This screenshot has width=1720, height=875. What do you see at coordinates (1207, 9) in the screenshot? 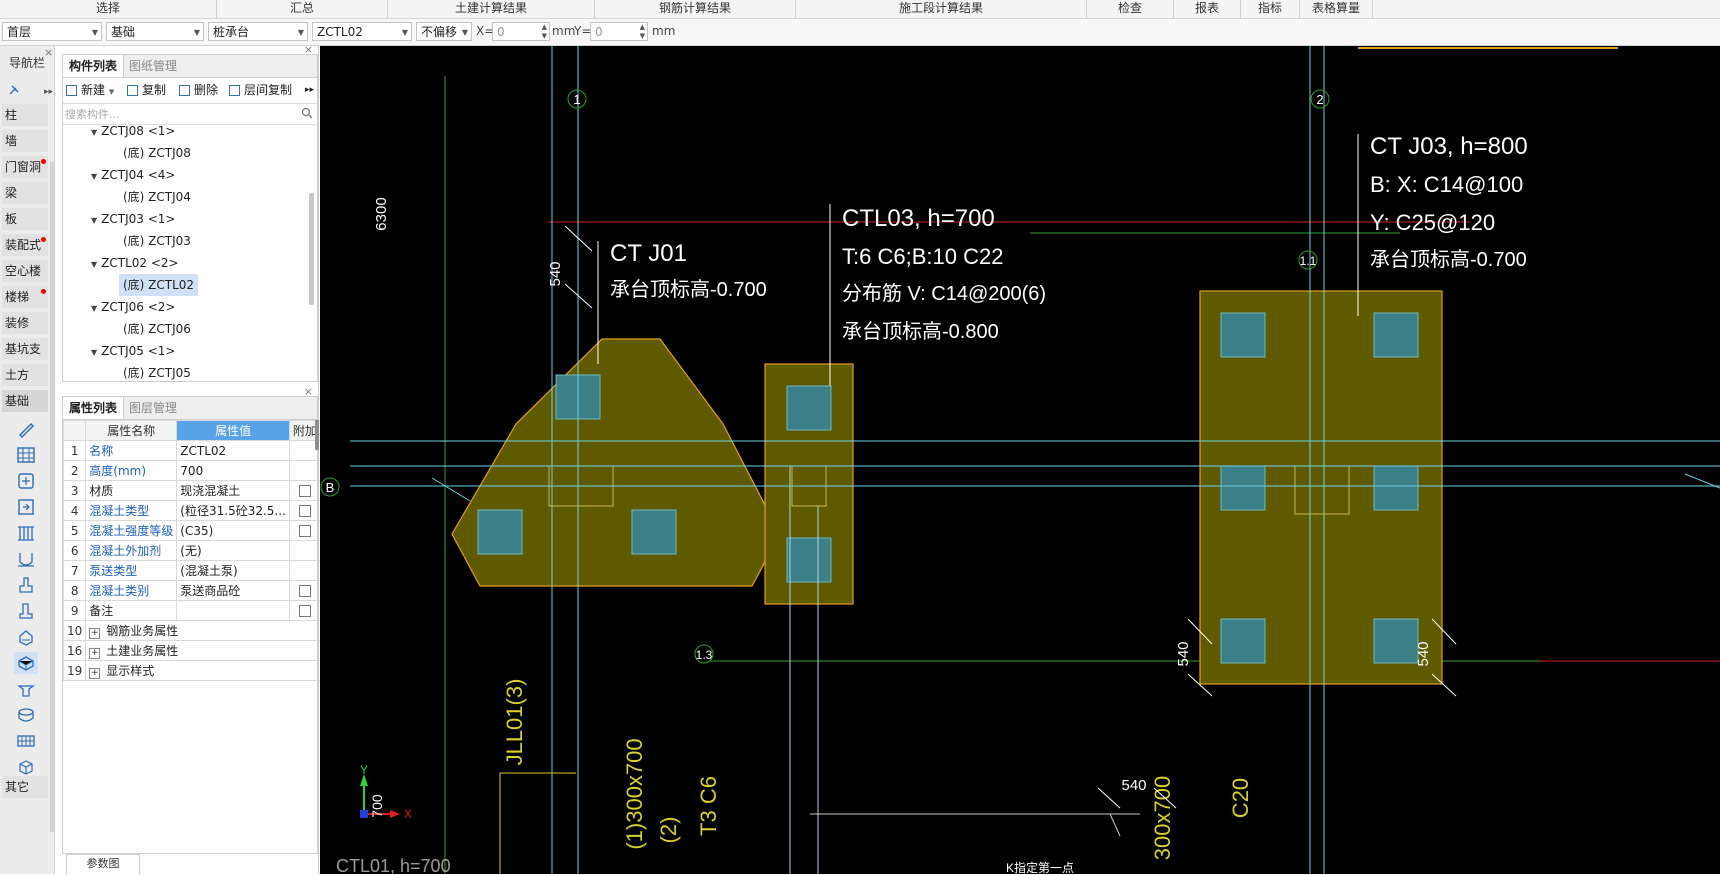
I see `ribbon-group-report: 报表` at bounding box center [1207, 9].